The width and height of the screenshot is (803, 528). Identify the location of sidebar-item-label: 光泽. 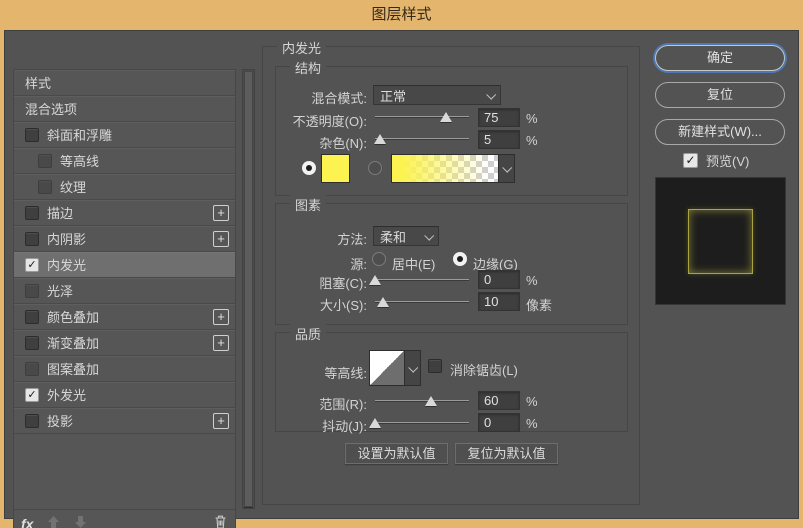
(60, 291).